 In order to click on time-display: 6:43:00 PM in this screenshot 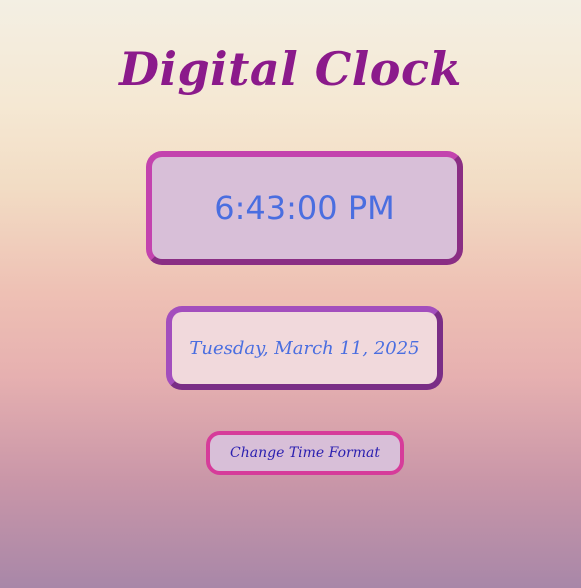, I will do `click(304, 208)`.